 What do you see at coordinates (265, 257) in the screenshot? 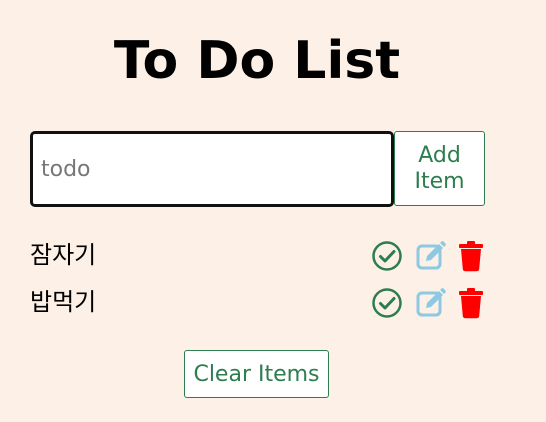
I see `list-item: 잠자기` at bounding box center [265, 257].